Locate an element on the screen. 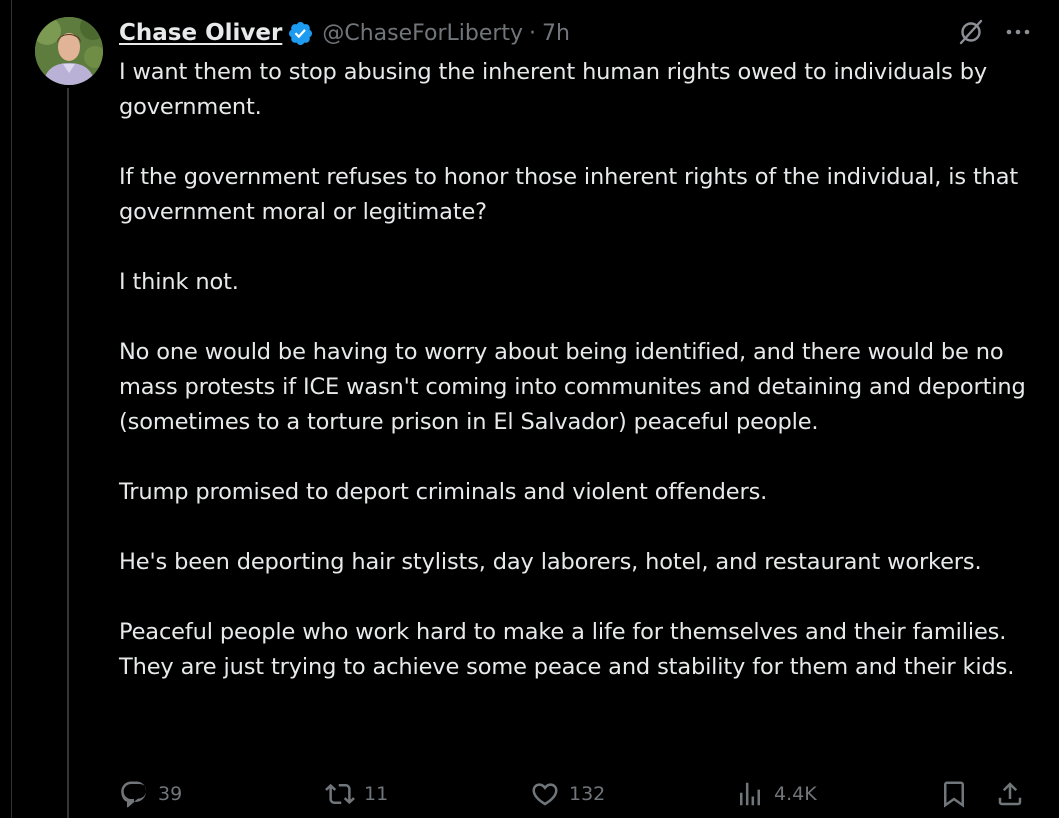 The width and height of the screenshot is (1059, 818). share-button is located at coordinates (1010, 794).